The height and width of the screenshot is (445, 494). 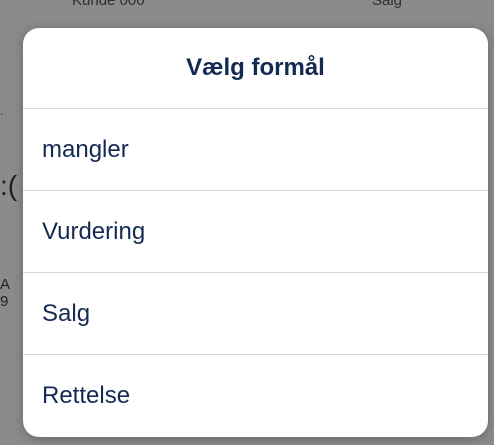 I want to click on background-text-fragment: Salg, so click(x=387, y=4).